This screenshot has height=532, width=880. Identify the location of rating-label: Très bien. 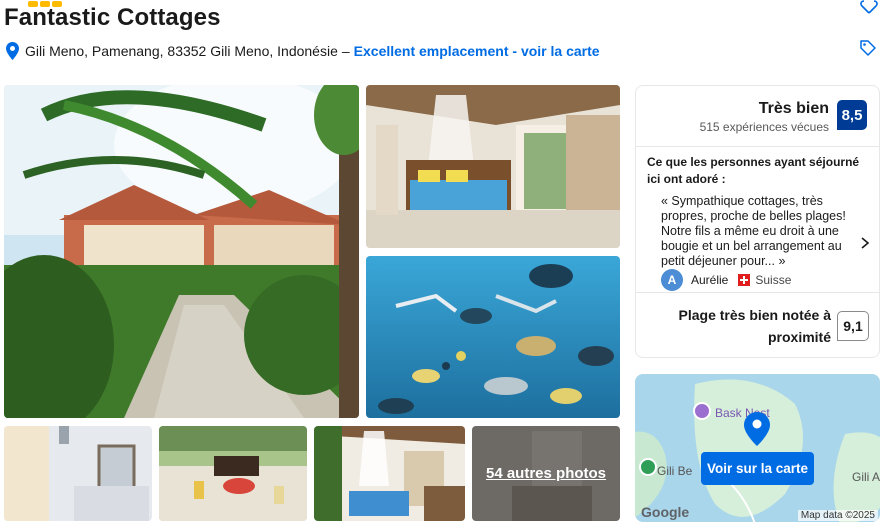
(793, 108).